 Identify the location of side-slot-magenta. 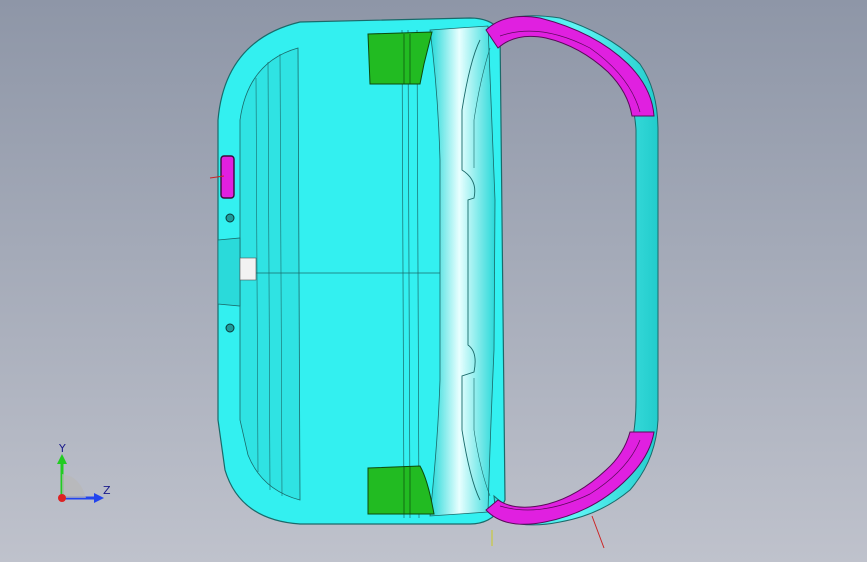
(227, 177).